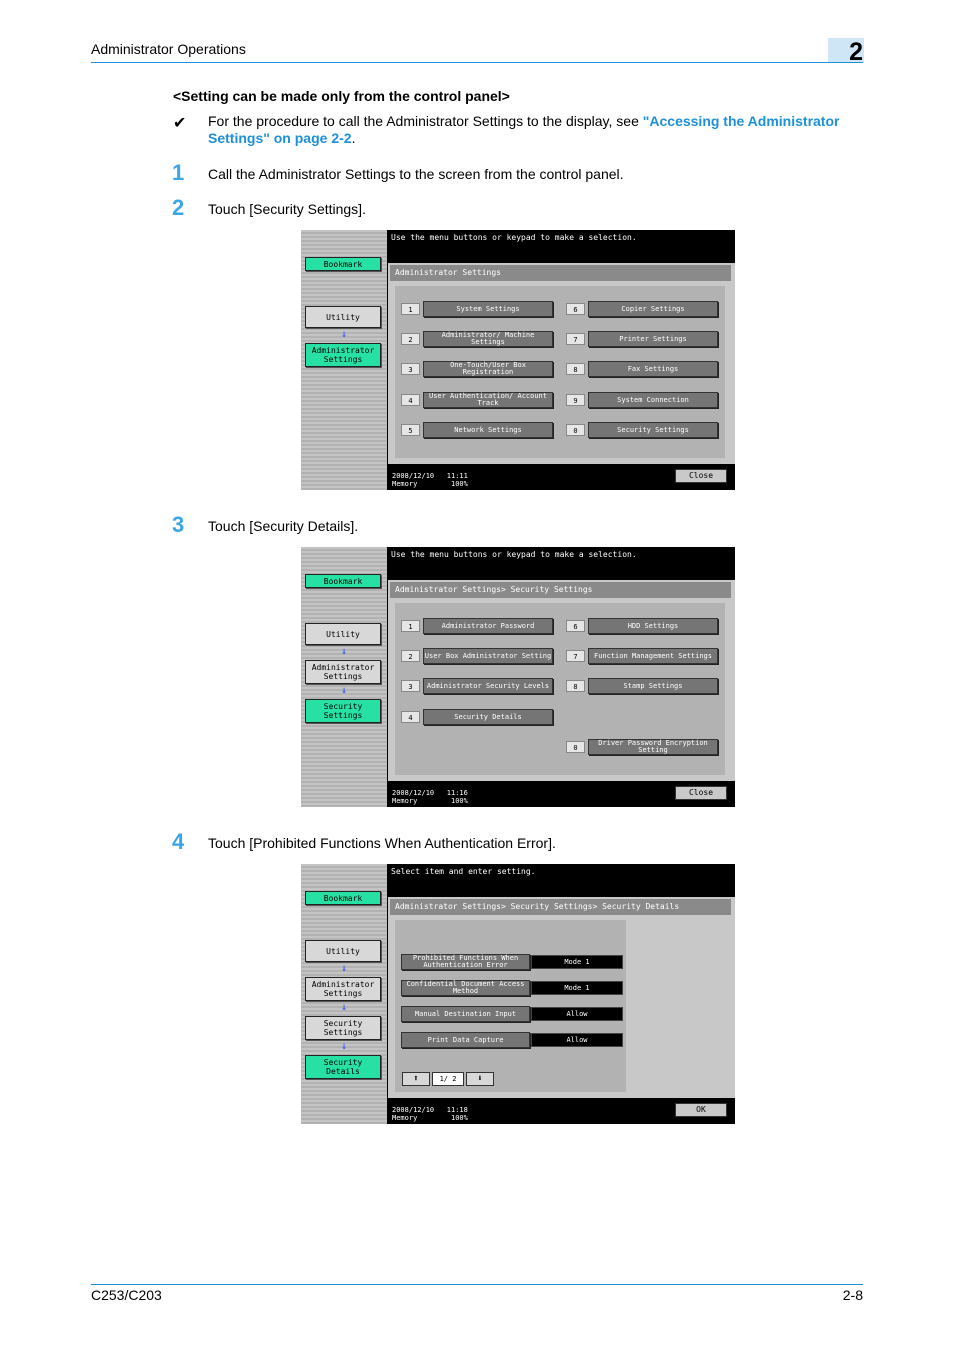  What do you see at coordinates (430, 797) in the screenshot?
I see `date-time-memory: 2008/12/10 11:16 Memory 100%` at bounding box center [430, 797].